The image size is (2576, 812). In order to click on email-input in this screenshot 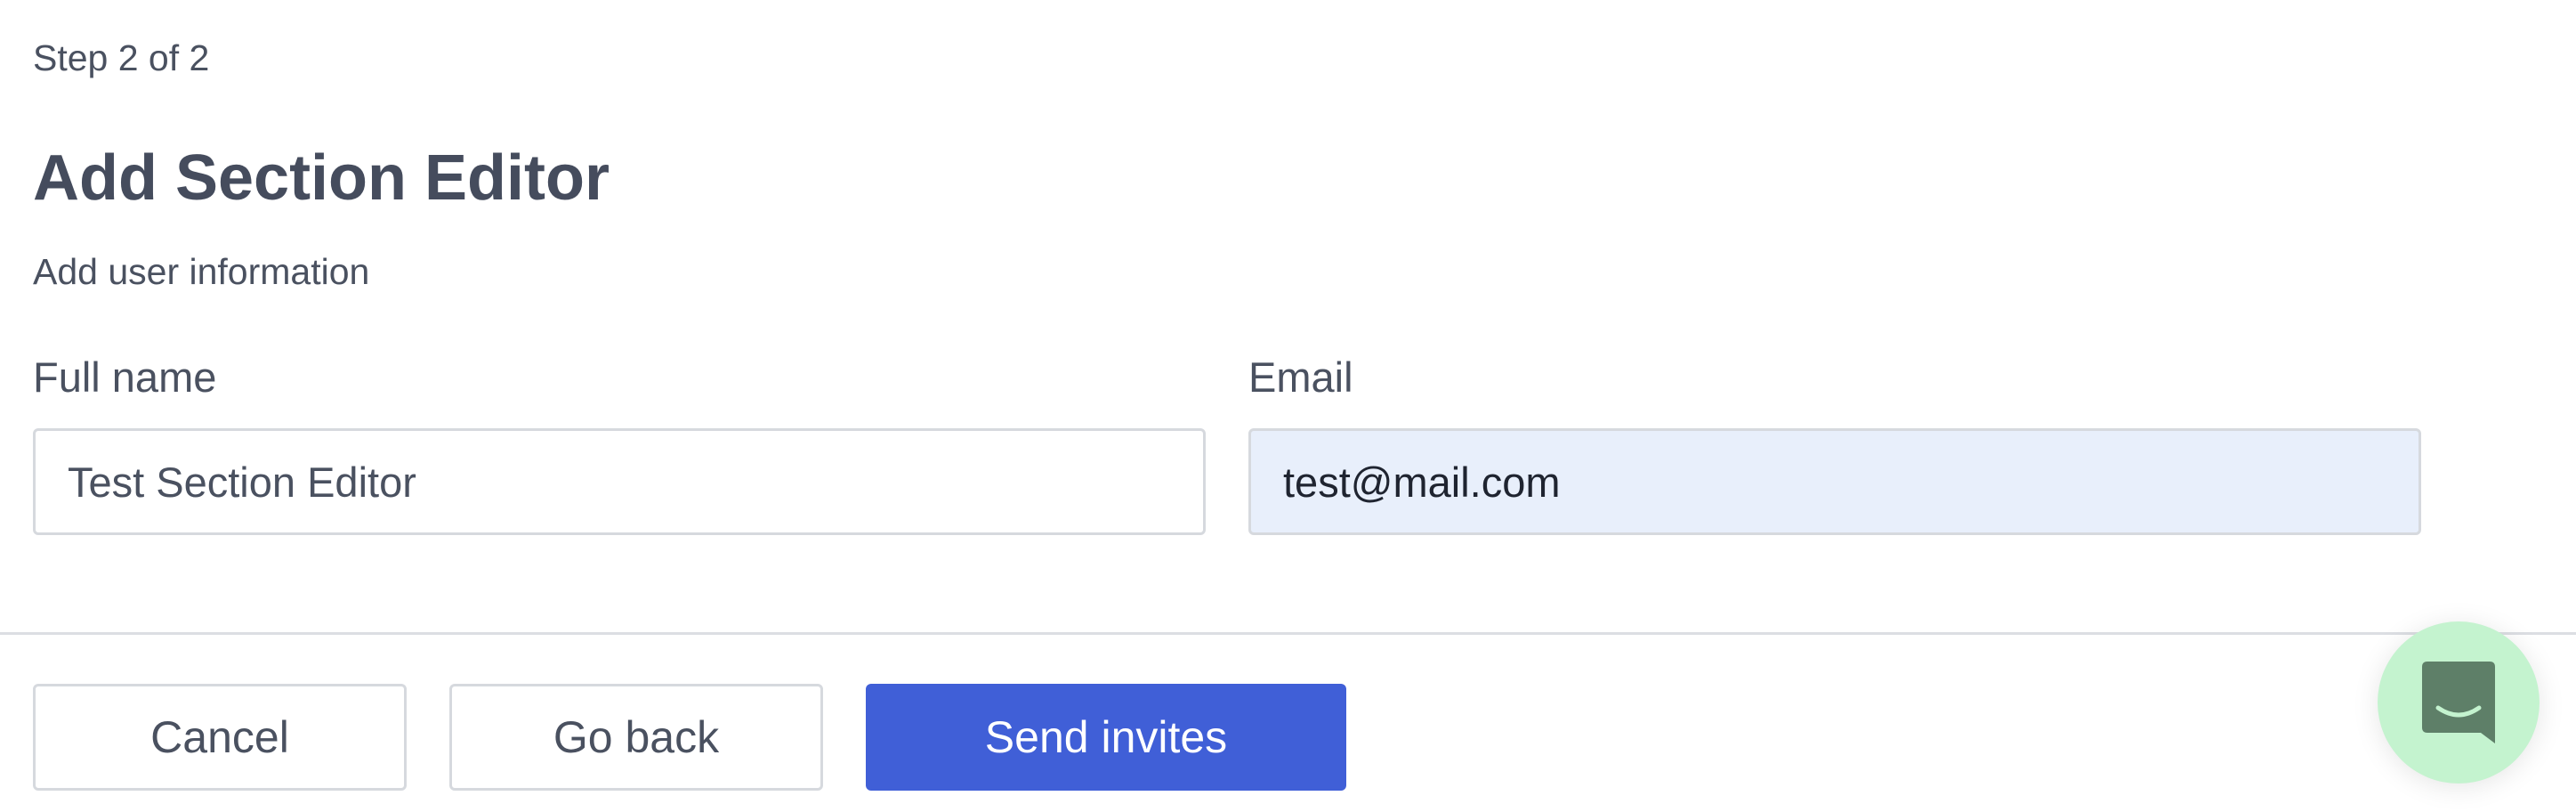, I will do `click(1834, 481)`.